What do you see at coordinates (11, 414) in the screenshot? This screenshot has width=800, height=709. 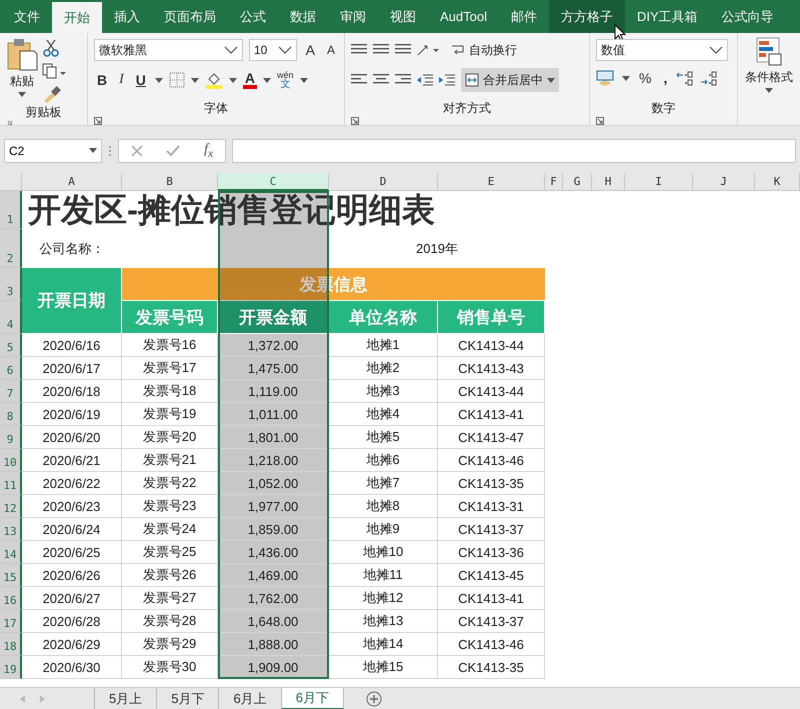 I see `row-header: 8` at bounding box center [11, 414].